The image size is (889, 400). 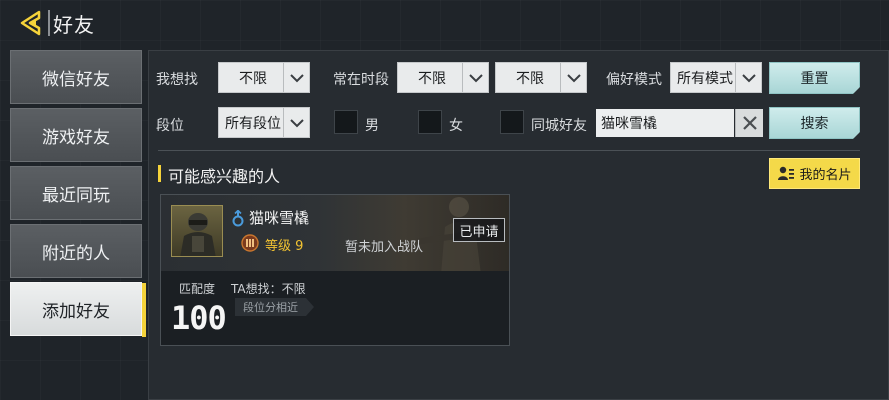 What do you see at coordinates (76, 137) in the screenshot?
I see `sidebar-item-label: 游戏好友` at bounding box center [76, 137].